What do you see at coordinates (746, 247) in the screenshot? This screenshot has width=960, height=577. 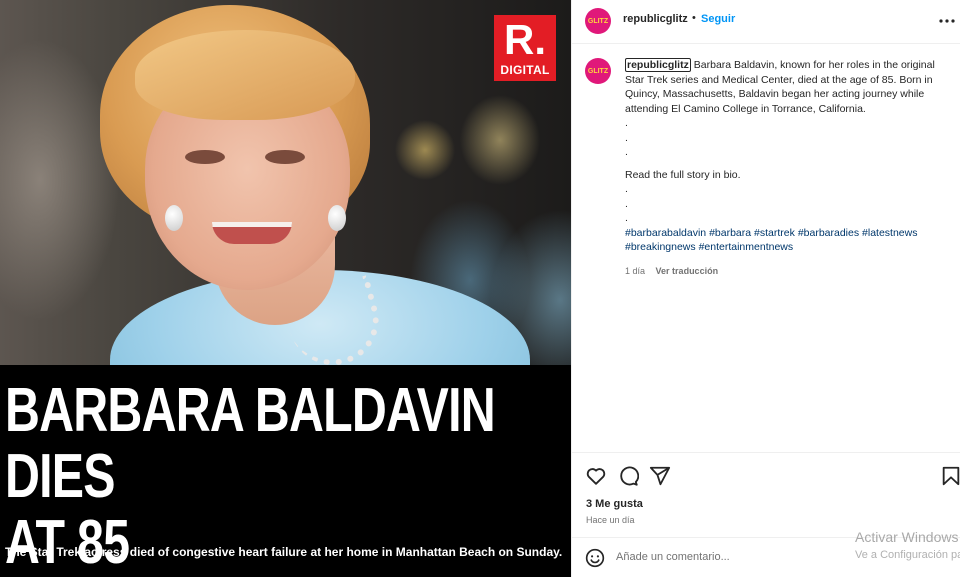 I see `hashtag-link: #entertainmentnews` at bounding box center [746, 247].